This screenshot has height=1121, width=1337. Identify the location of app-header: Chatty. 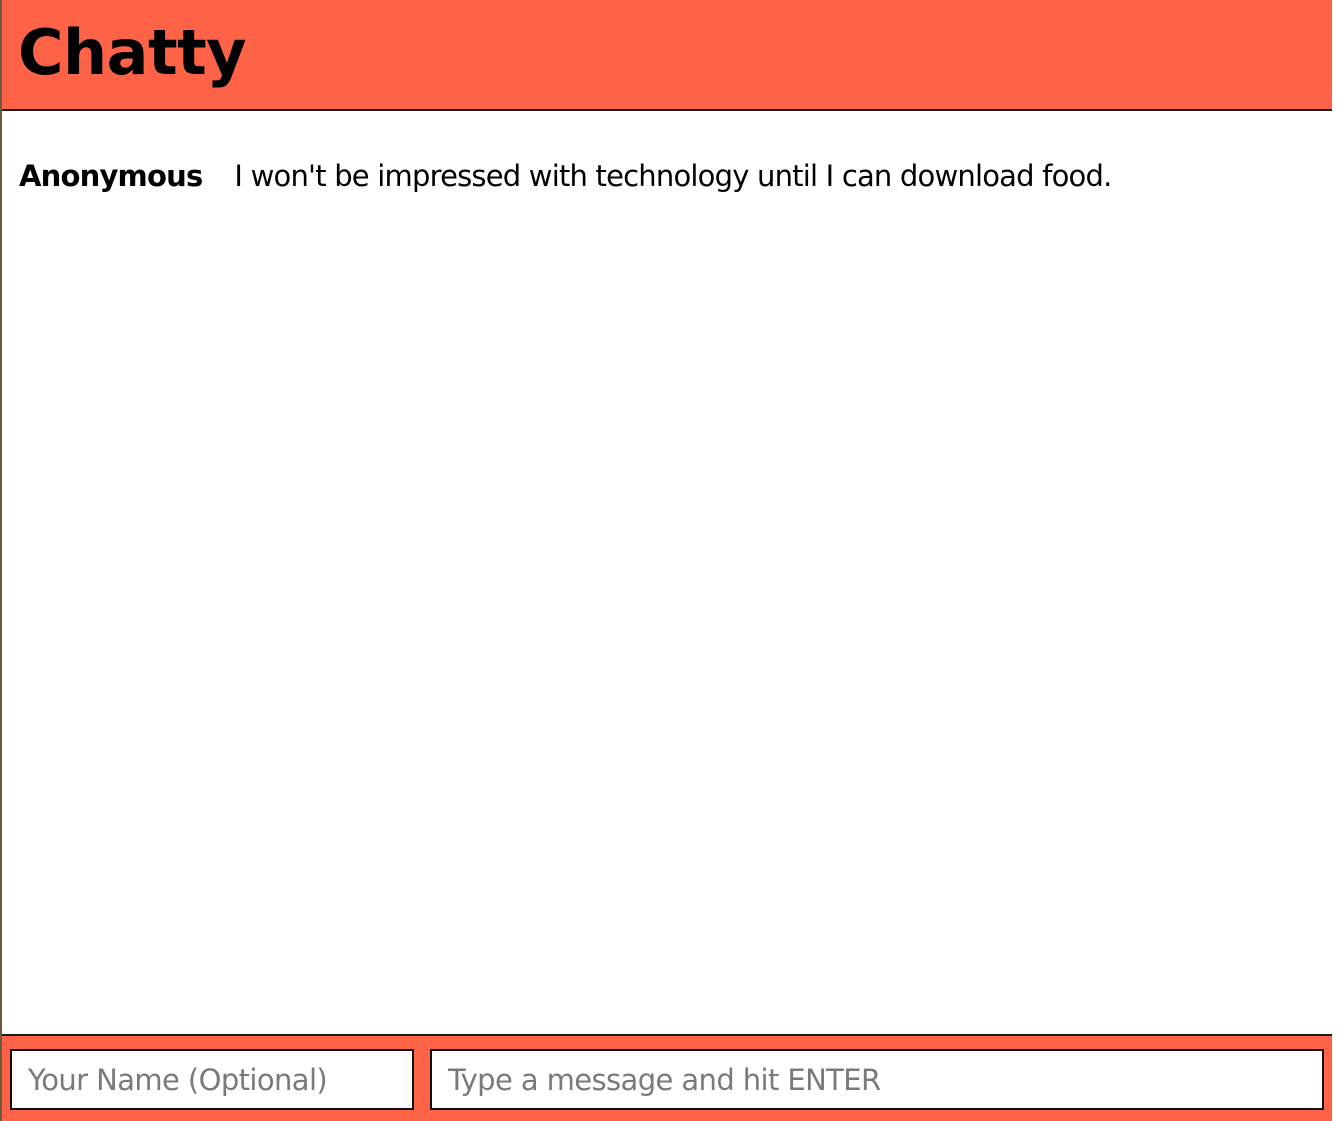
(667, 55).